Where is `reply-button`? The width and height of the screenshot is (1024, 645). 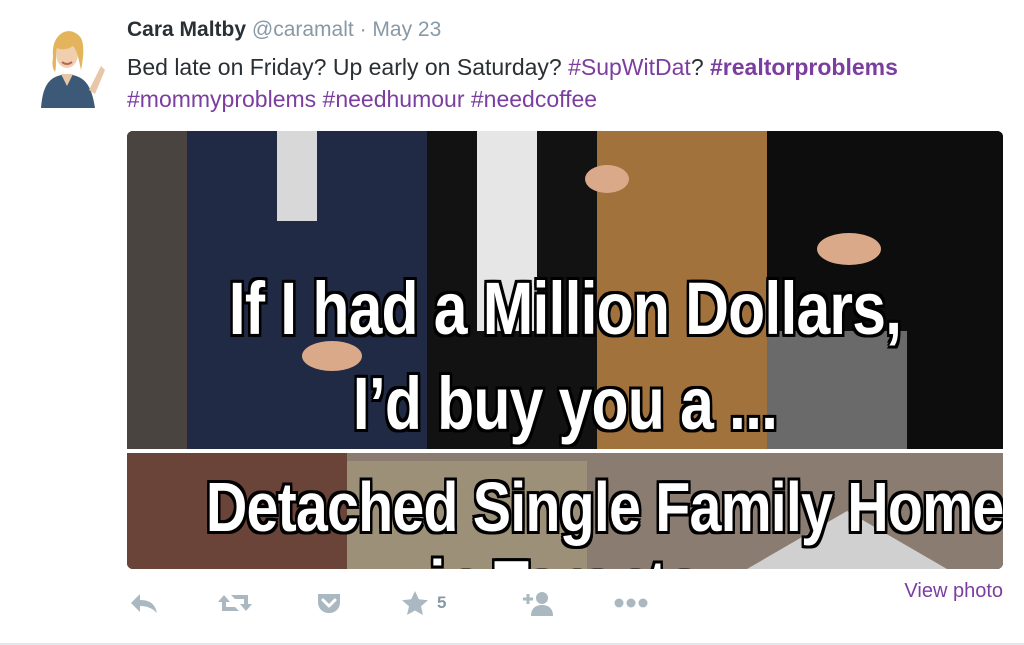
reply-button is located at coordinates (144, 603).